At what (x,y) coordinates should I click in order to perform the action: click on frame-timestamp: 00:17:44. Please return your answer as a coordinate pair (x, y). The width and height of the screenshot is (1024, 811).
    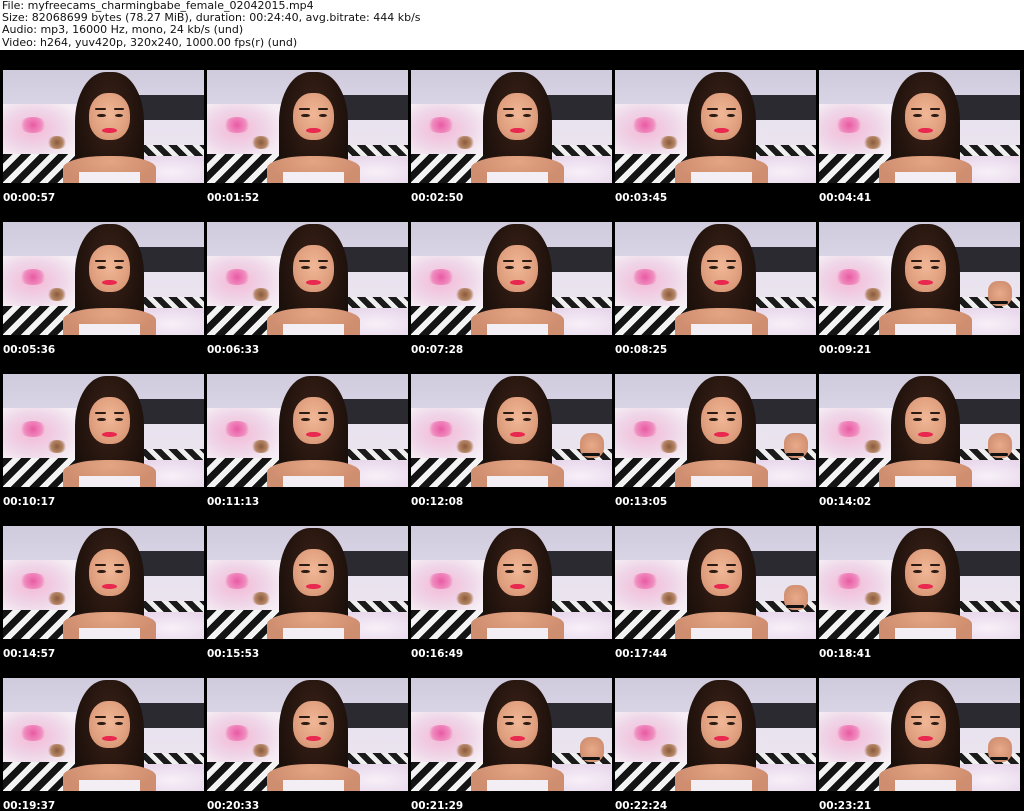
    Looking at the image, I should click on (641, 654).